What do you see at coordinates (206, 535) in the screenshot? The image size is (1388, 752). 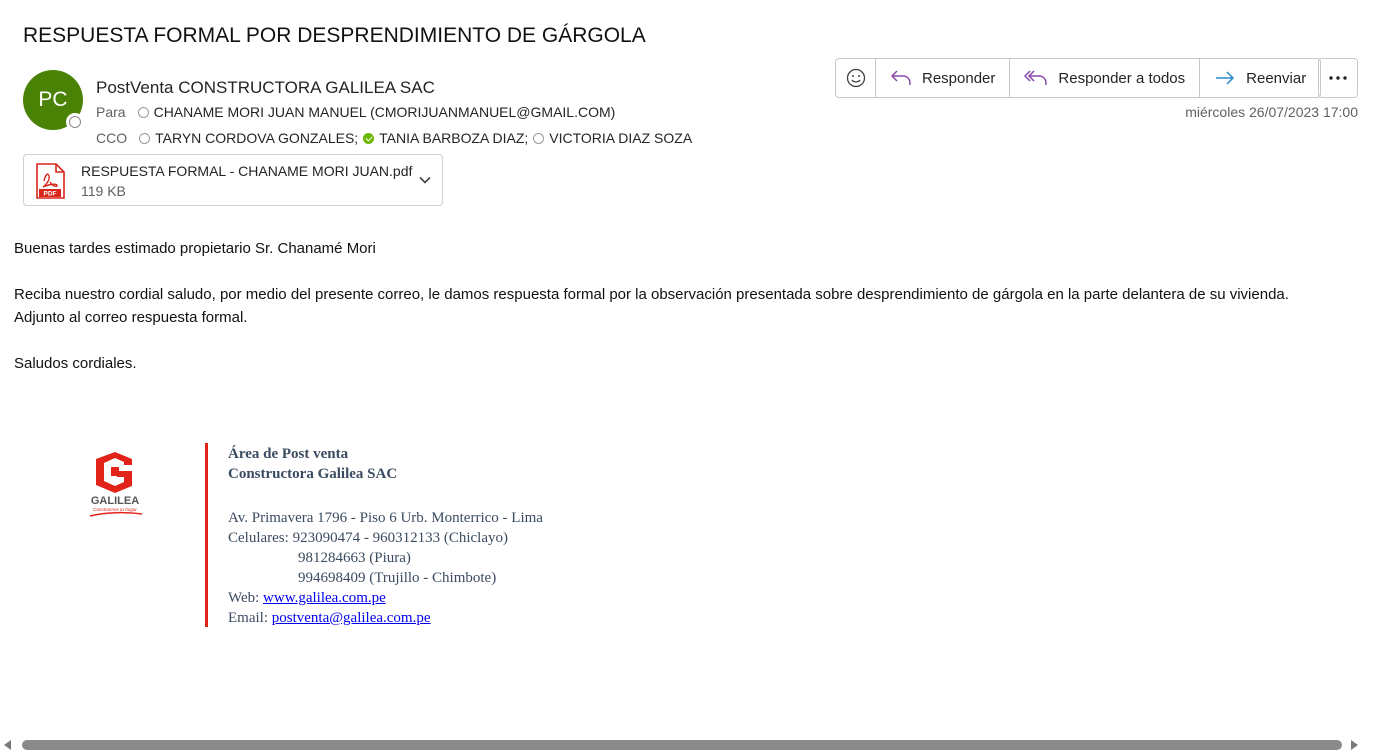 I see `signature-divider` at bounding box center [206, 535].